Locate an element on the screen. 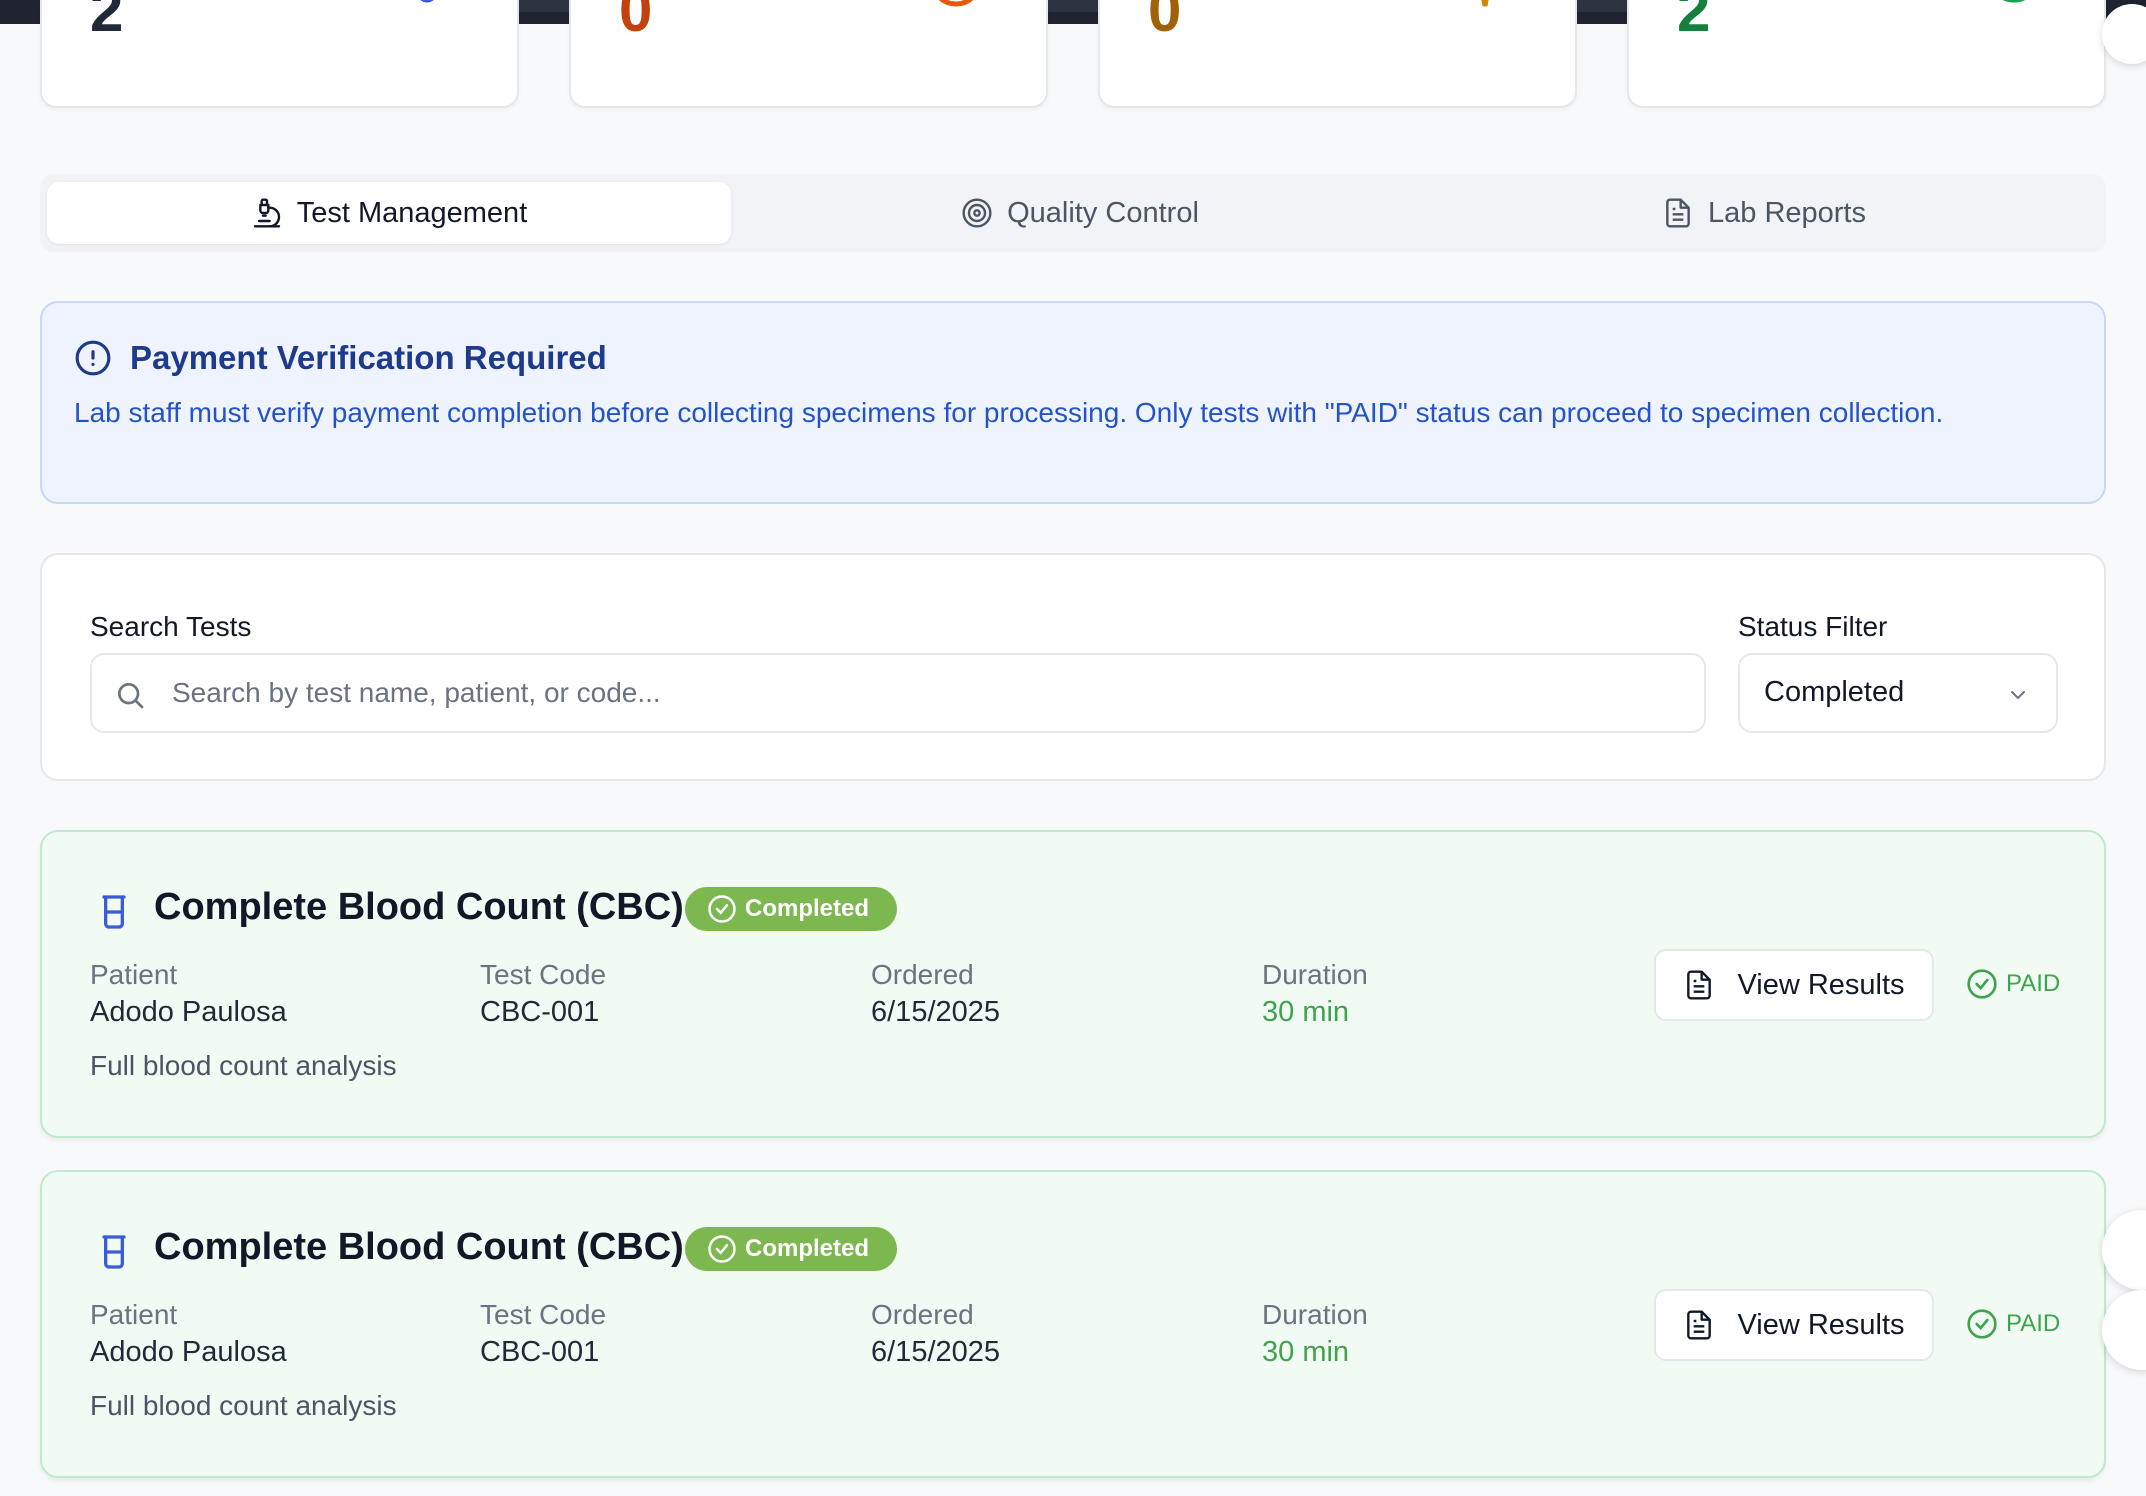 The width and height of the screenshot is (2146, 1496). filter-panel: Search Tests Status Filter Completed is located at coordinates (1073, 667).